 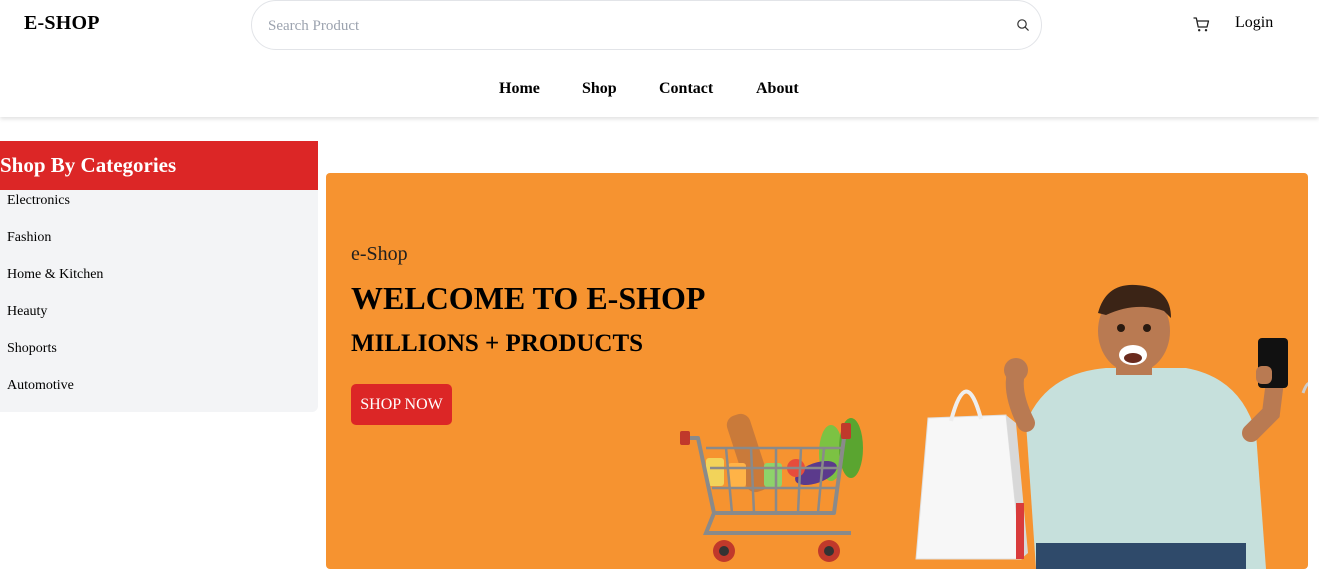 What do you see at coordinates (40, 386) in the screenshot?
I see `category-automotive: Automotive` at bounding box center [40, 386].